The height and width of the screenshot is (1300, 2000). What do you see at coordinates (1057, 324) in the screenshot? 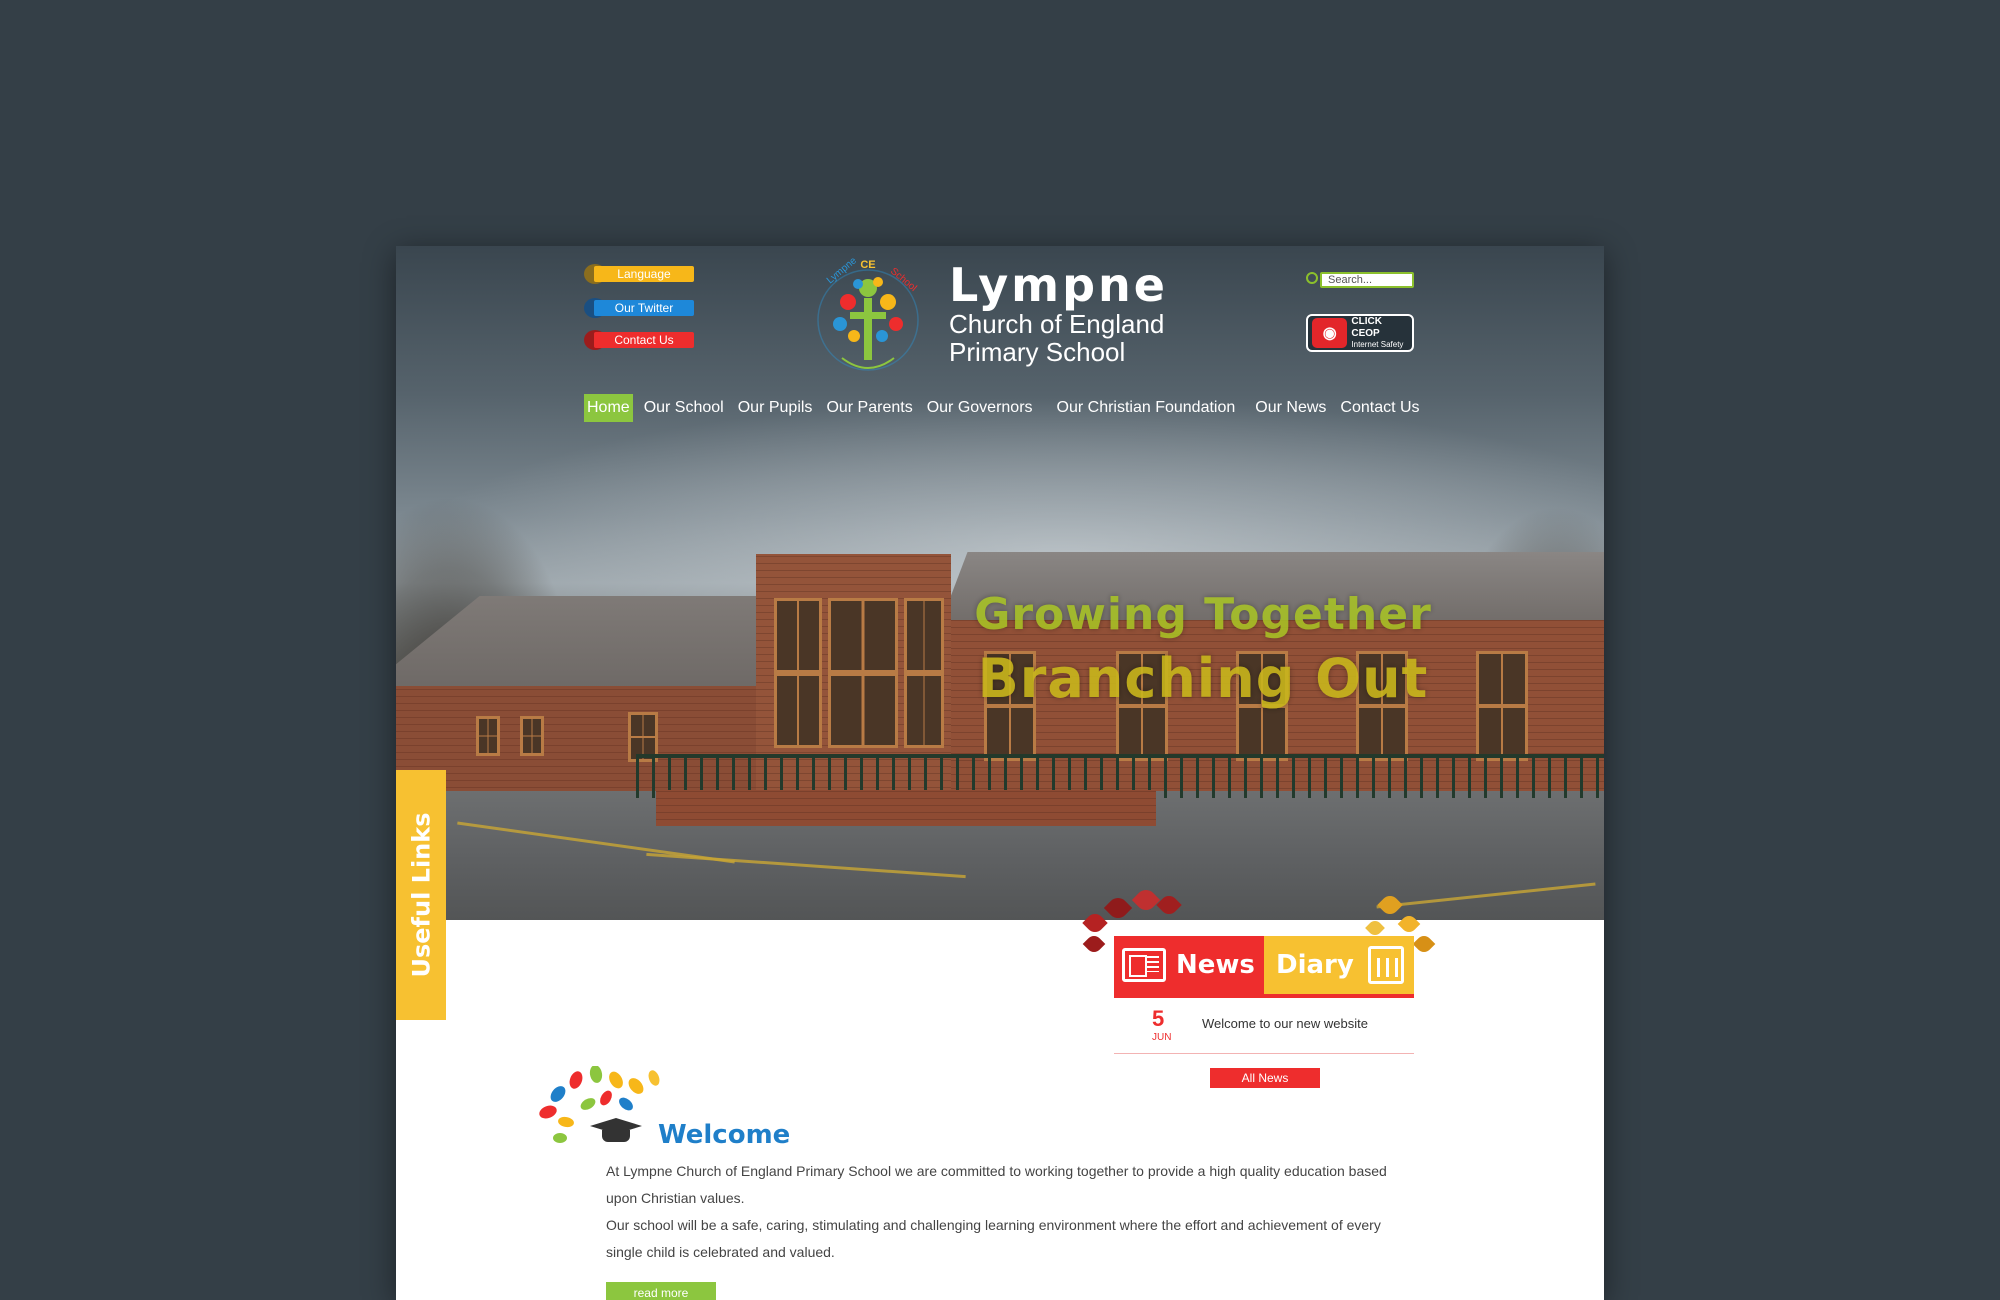
I see `school-subtitle-1: Church of England` at bounding box center [1057, 324].